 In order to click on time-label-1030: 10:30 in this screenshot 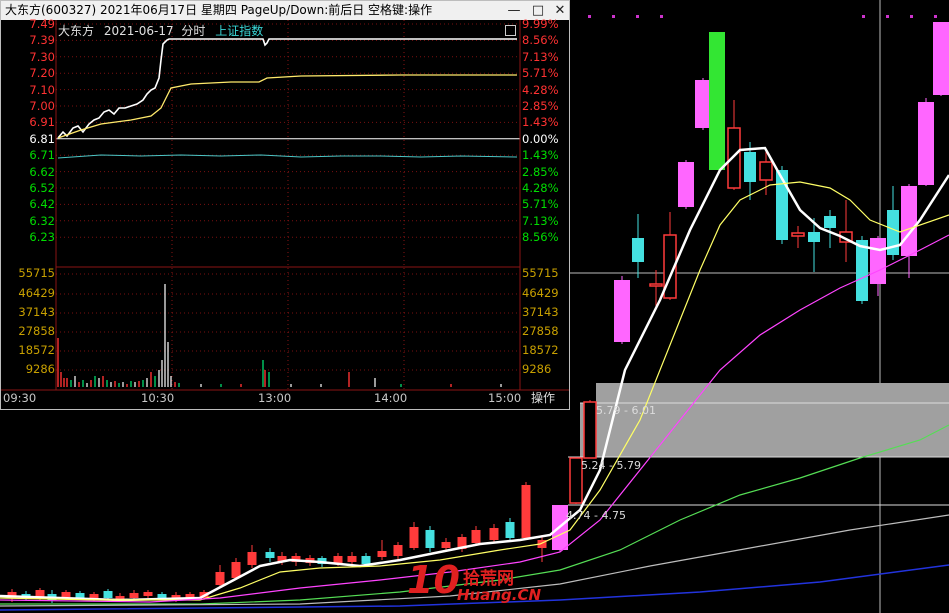, I will do `click(158, 398)`.